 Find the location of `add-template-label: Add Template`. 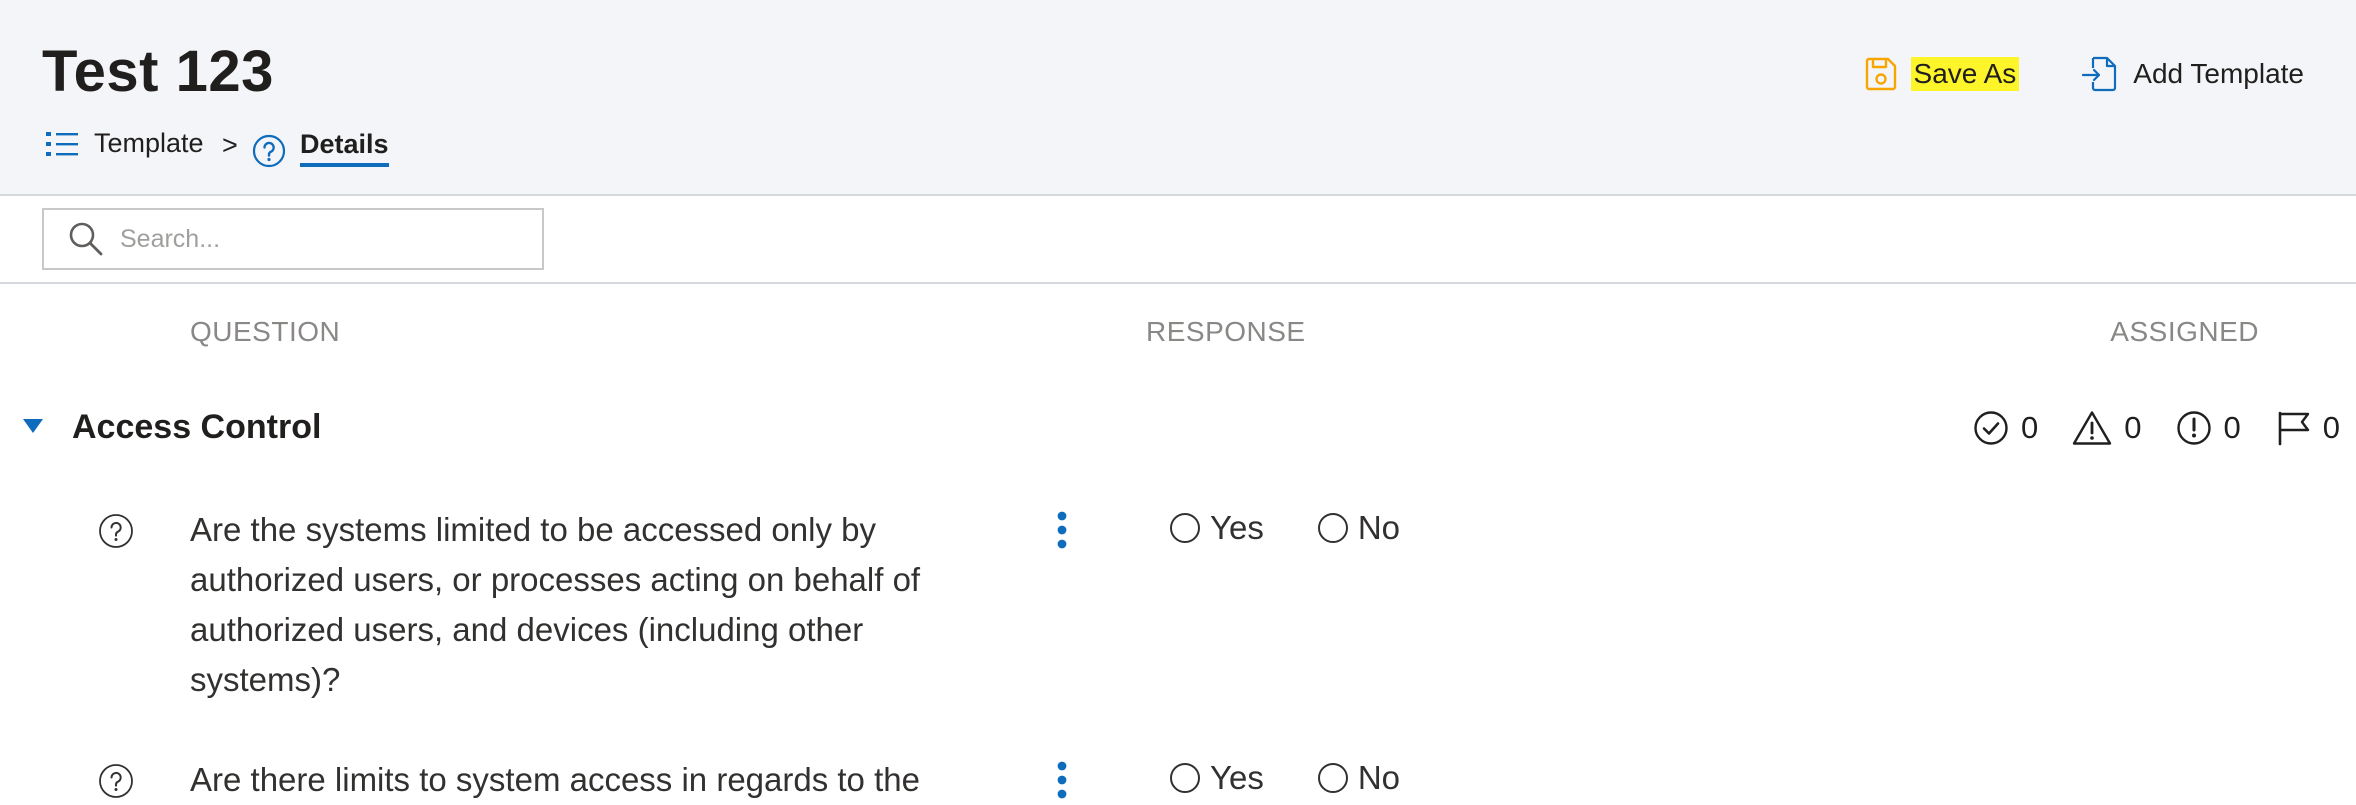

add-template-label: Add Template is located at coordinates (2218, 73).